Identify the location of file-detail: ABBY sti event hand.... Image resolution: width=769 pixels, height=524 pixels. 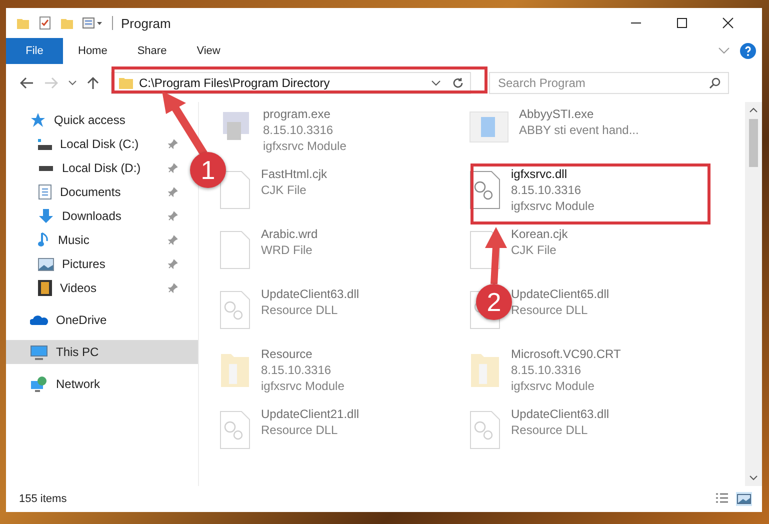
(579, 130).